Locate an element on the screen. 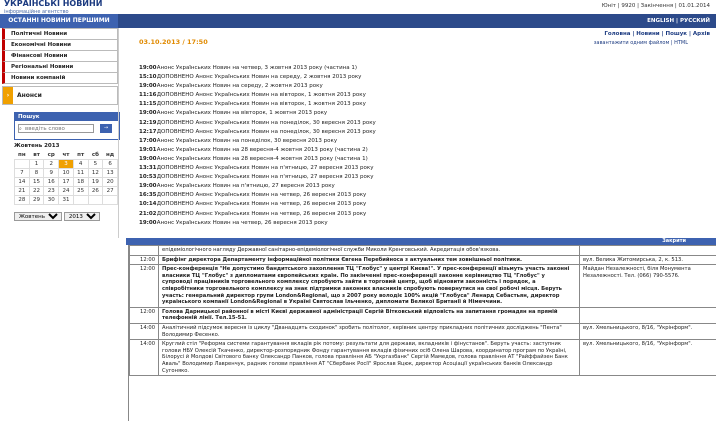 Image resolution: width=716 pixels, height=421 pixels. news-time: 19:00 is located at coordinates (148, 186).